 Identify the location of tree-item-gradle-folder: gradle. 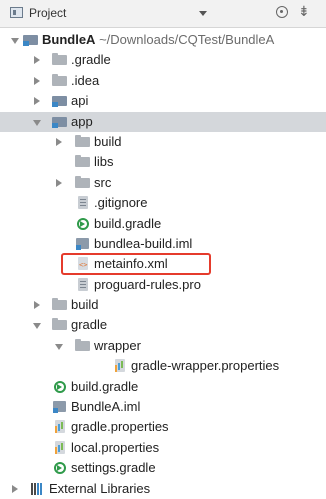
(163, 325).